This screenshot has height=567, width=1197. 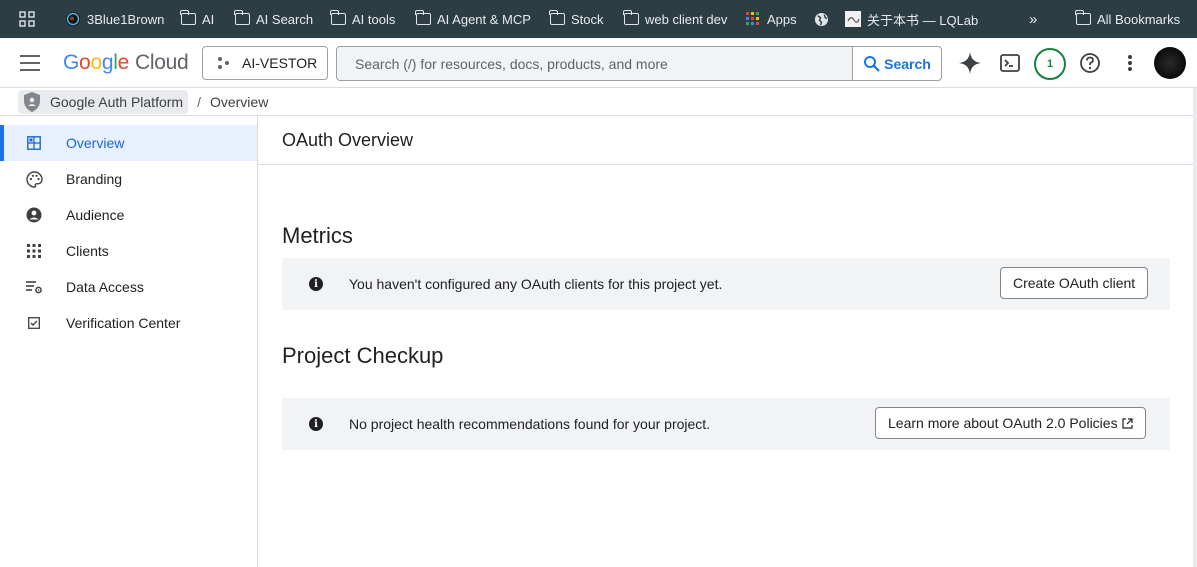 I want to click on page-title: OAuth Overview, so click(x=348, y=140).